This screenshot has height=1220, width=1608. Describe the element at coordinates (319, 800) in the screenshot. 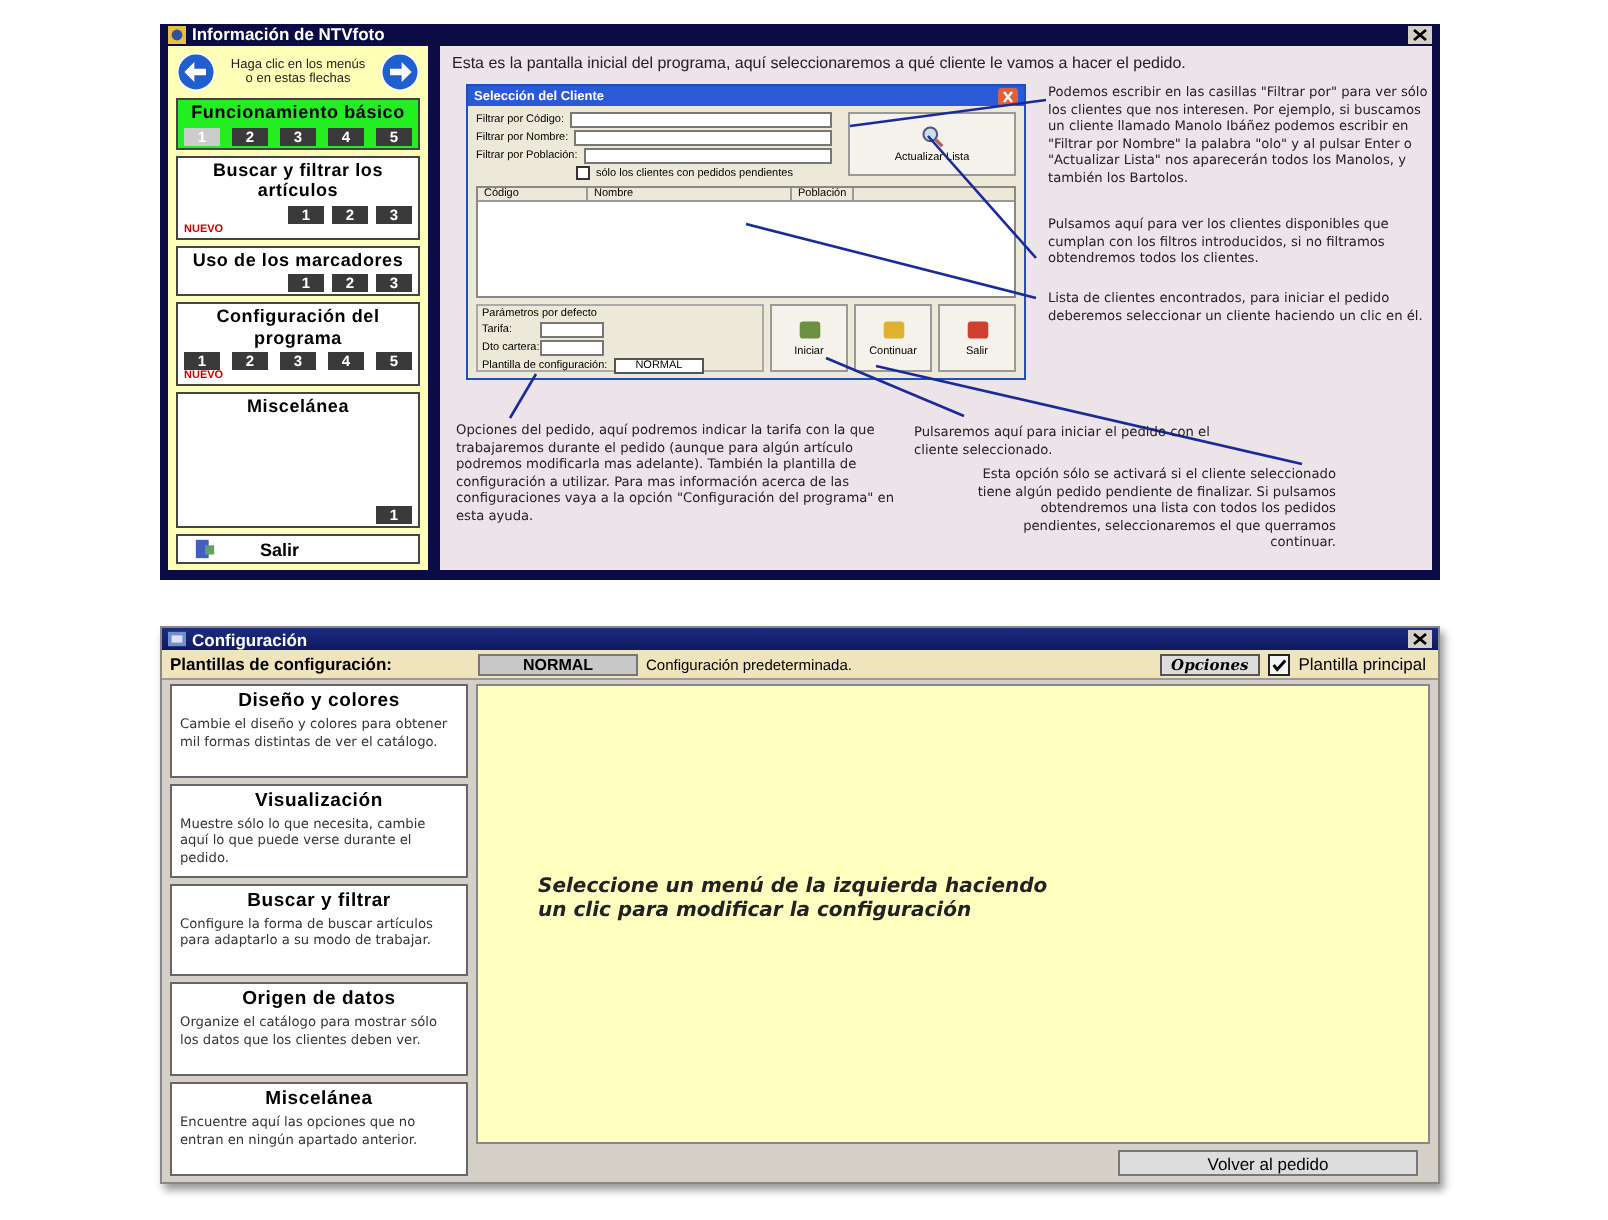

I see `menu-item-title: Visualización` at that location.